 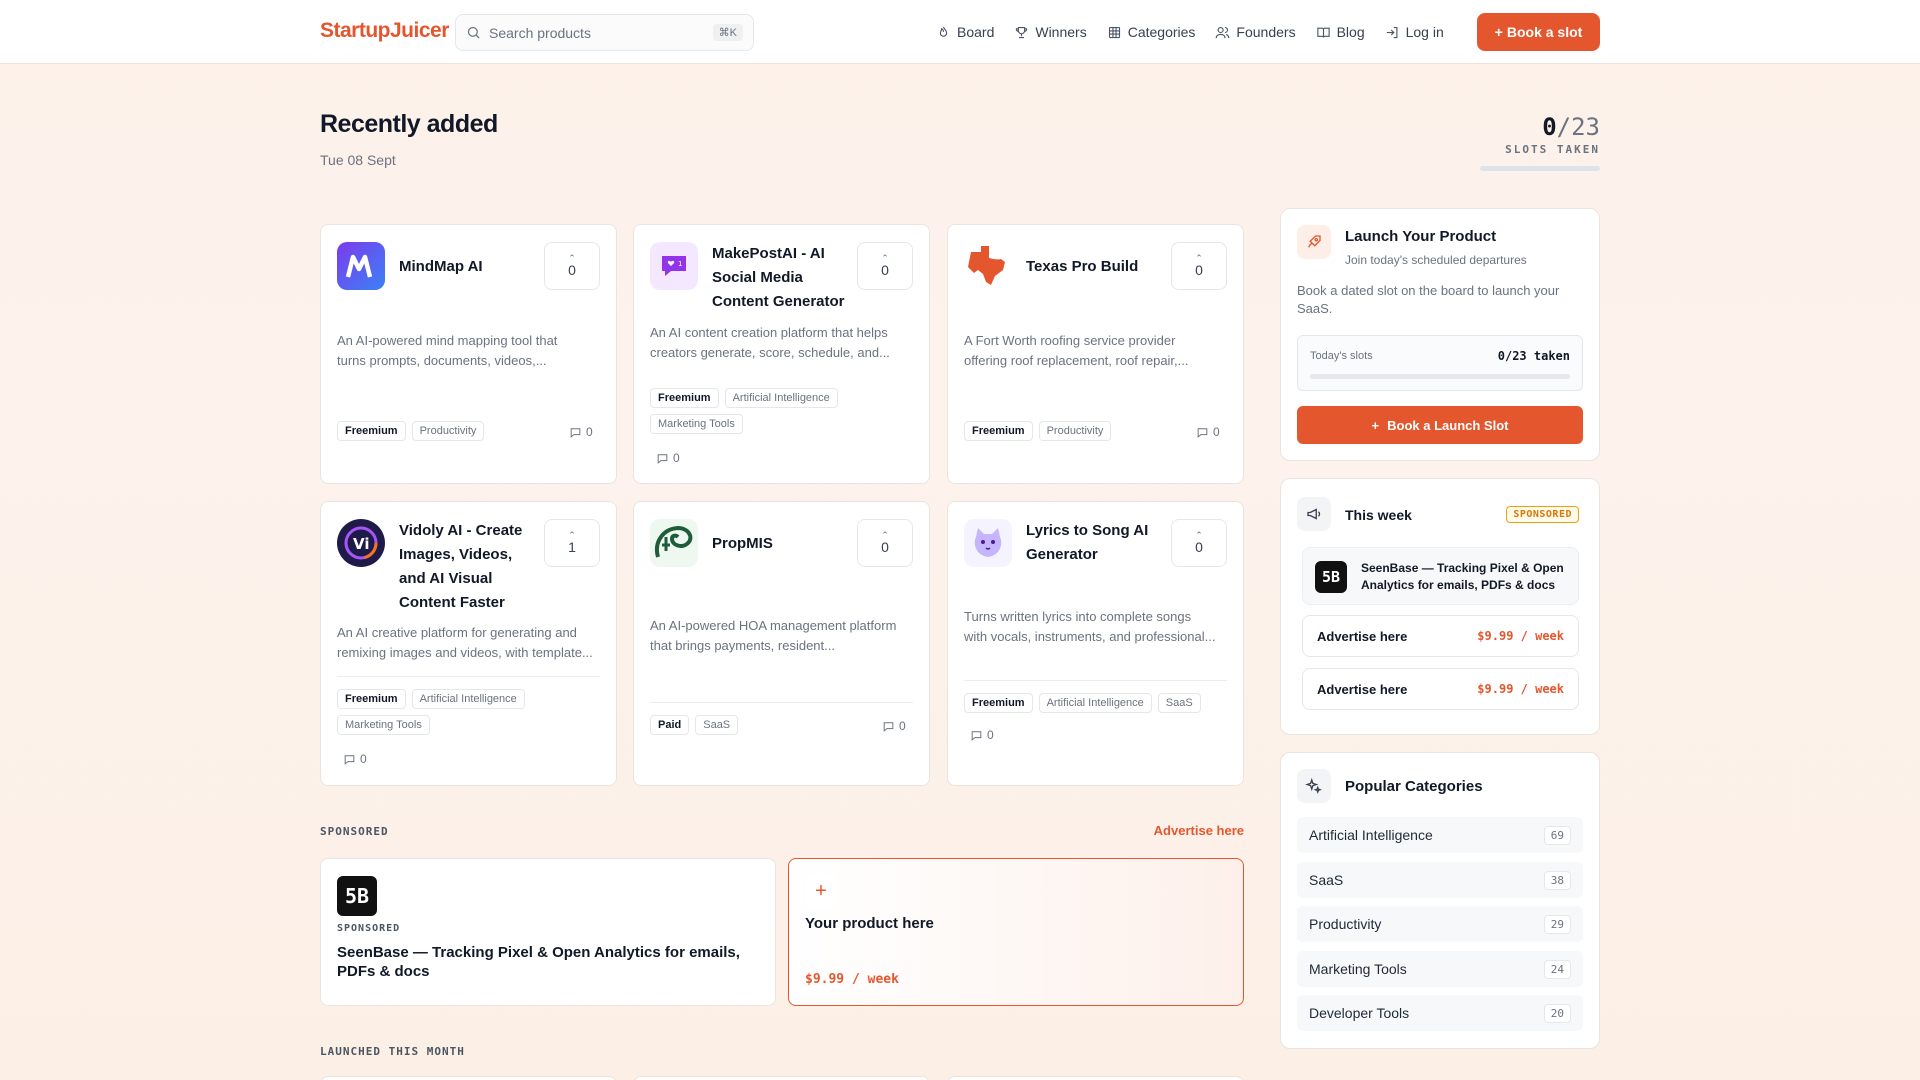 What do you see at coordinates (670, 725) in the screenshot?
I see `pricing-tag: Paid` at bounding box center [670, 725].